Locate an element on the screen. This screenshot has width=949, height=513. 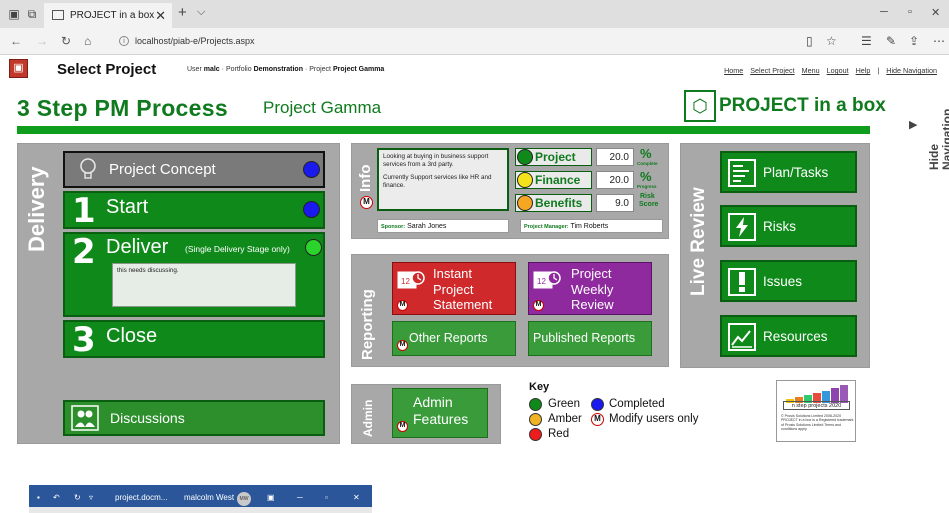
start-step-button: 1 Start is located at coordinates (194, 211).